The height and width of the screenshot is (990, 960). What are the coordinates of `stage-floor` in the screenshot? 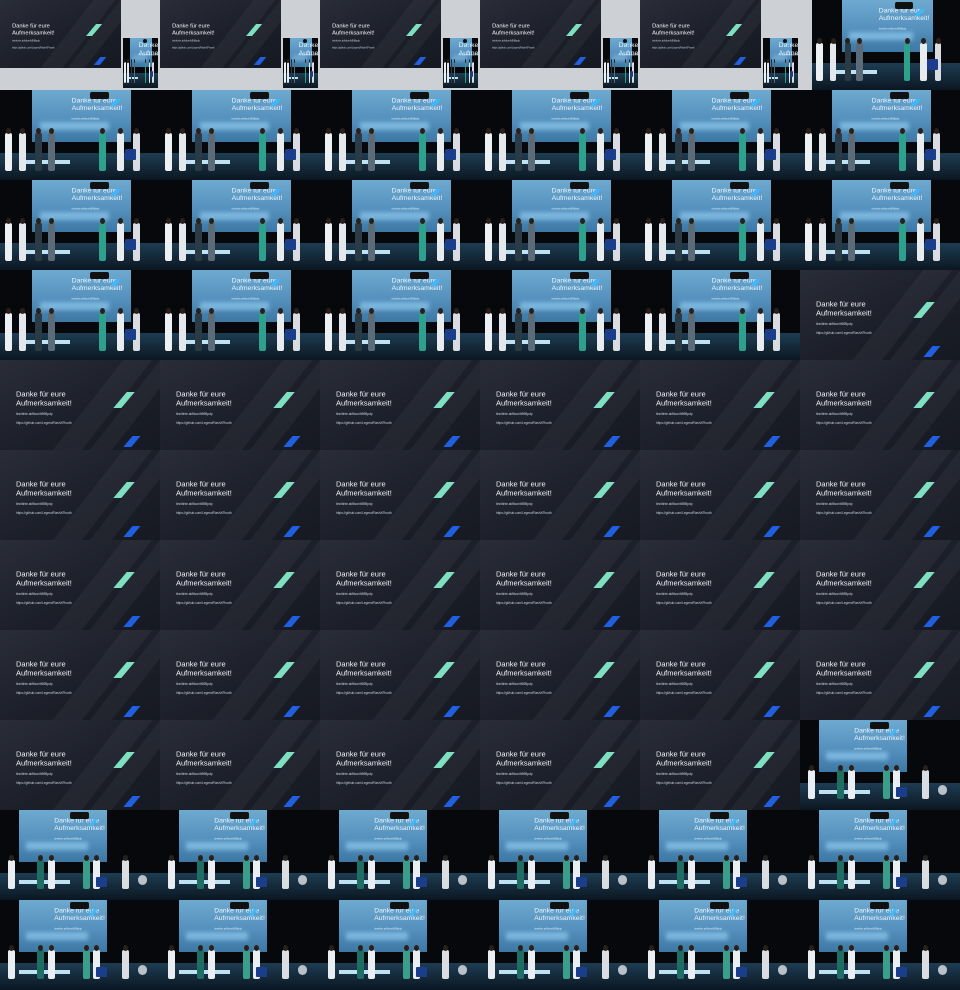 It's located at (880, 796).